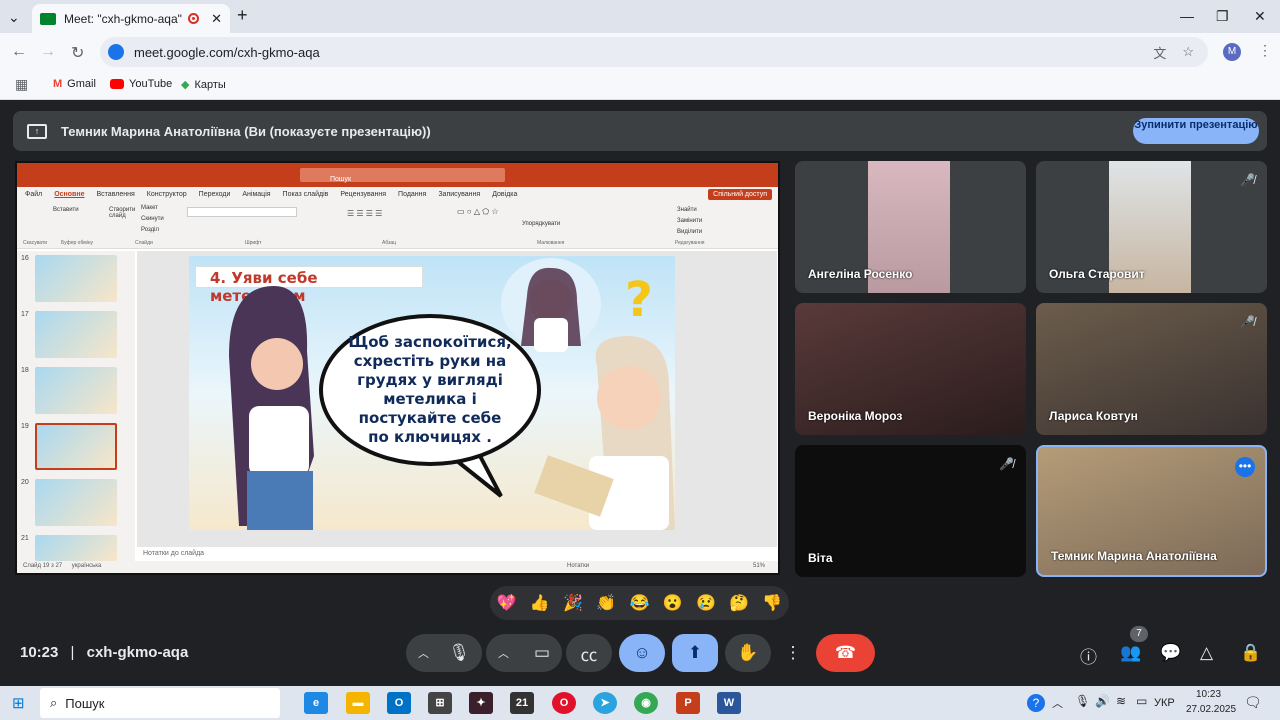  I want to click on captions-button: ㏄, so click(589, 653).